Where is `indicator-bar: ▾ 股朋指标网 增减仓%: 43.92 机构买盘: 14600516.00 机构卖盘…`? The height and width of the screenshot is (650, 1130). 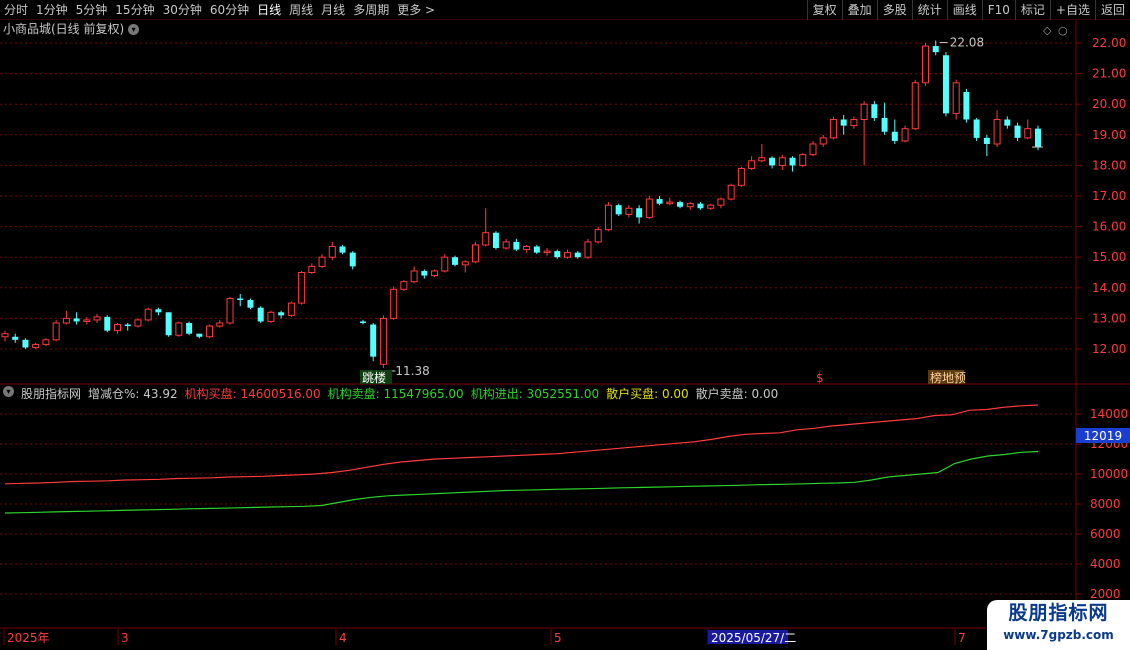 indicator-bar: ▾ 股朋指标网 增减仓%: 43.92 机构买盘: 14600516.00 机构卖盘… is located at coordinates (390, 394).